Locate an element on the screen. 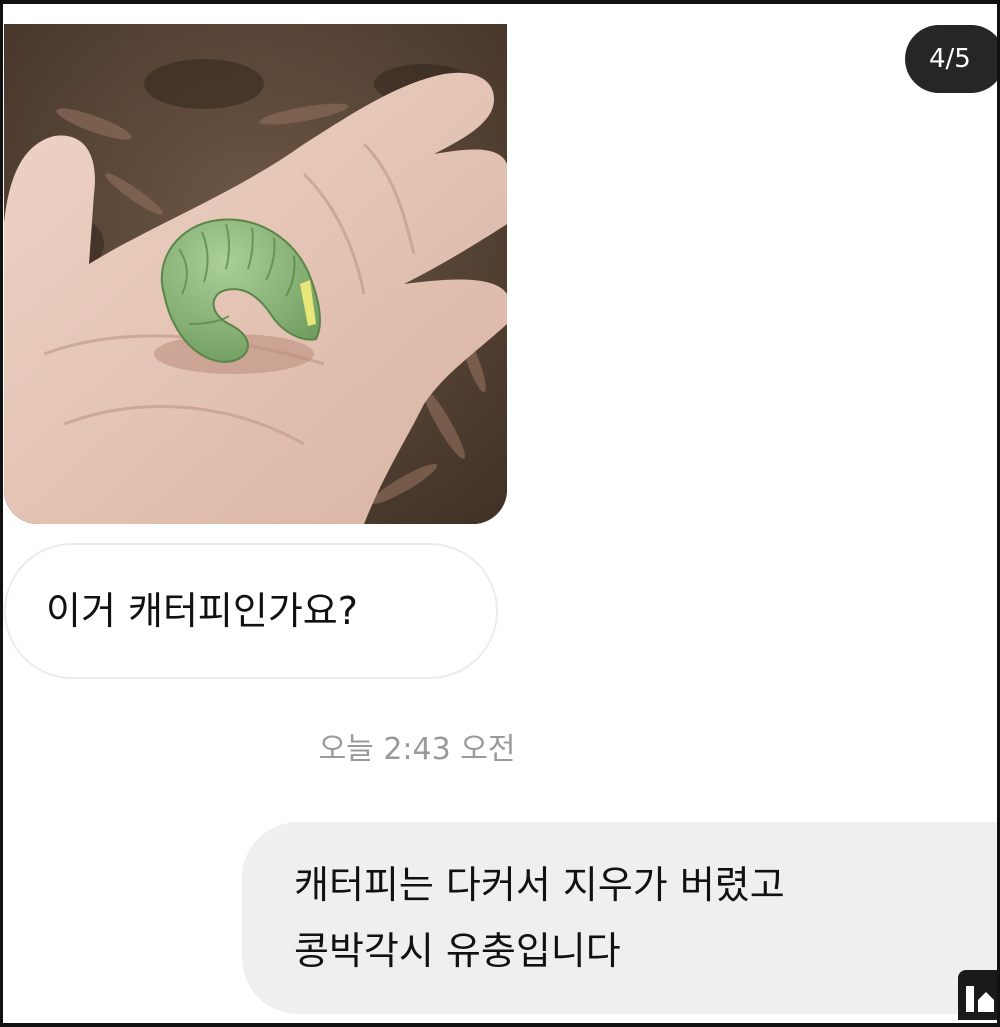  incoming-message-text: 이거 캐터피인가요? is located at coordinates (202, 611).